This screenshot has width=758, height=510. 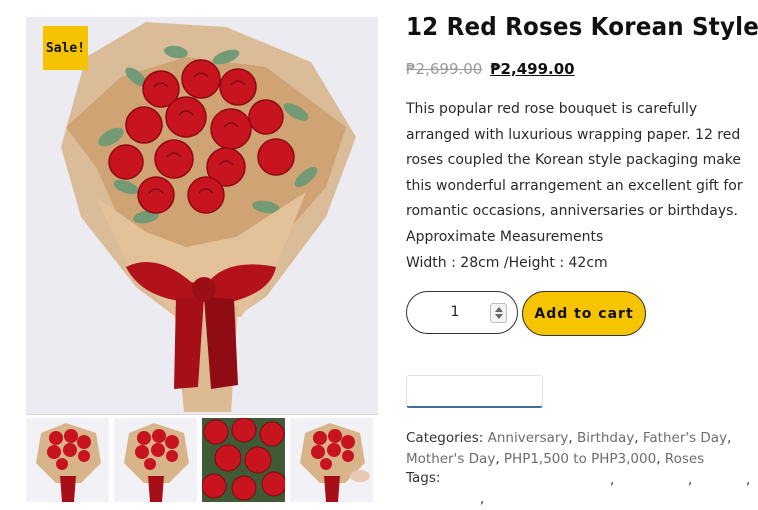 I want to click on chevron-down-icon, so click(x=499, y=316).